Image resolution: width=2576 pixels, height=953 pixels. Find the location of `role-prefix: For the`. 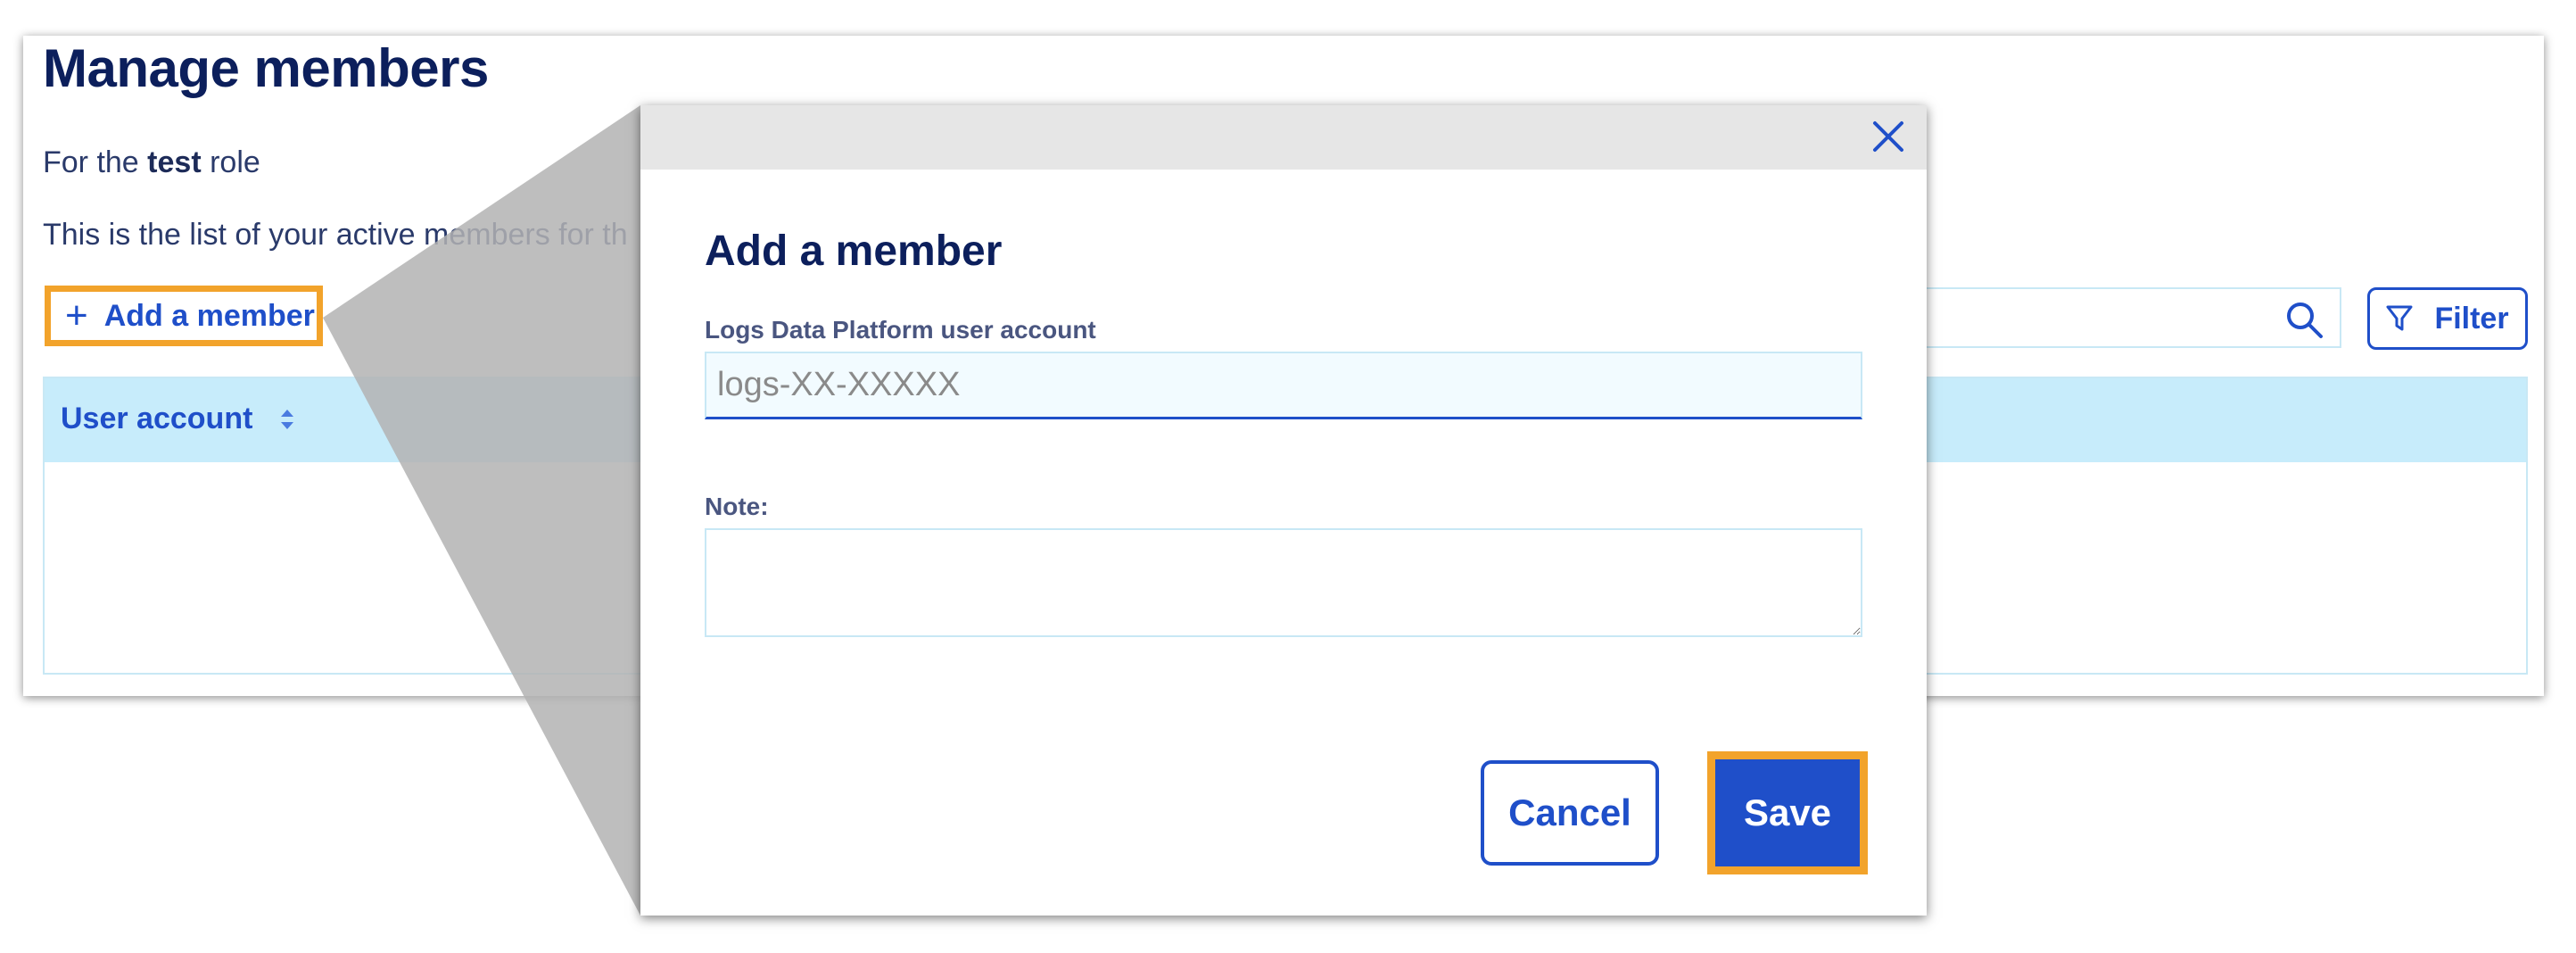

role-prefix: For the is located at coordinates (95, 162).